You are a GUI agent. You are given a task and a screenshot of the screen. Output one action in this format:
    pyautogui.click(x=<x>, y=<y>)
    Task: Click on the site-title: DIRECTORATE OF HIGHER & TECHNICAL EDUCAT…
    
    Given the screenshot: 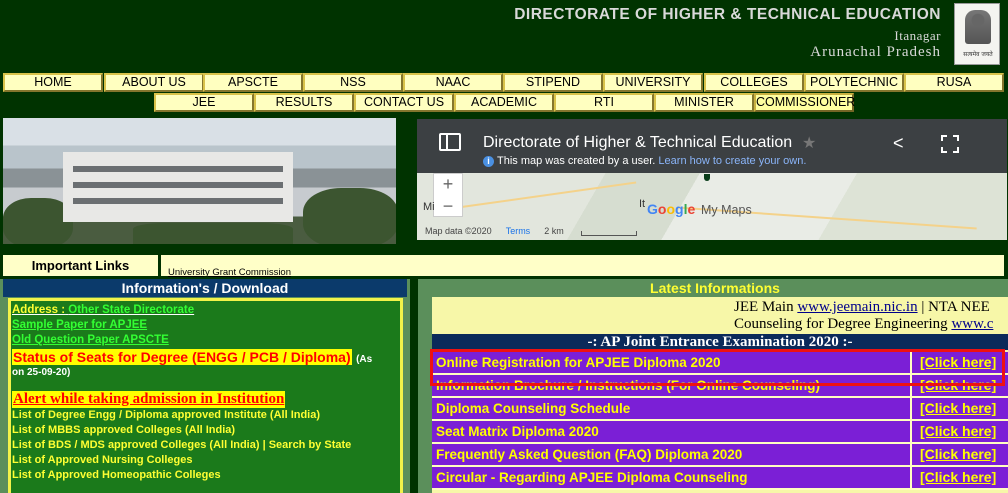 What is the action you would take?
    pyautogui.click(x=727, y=14)
    